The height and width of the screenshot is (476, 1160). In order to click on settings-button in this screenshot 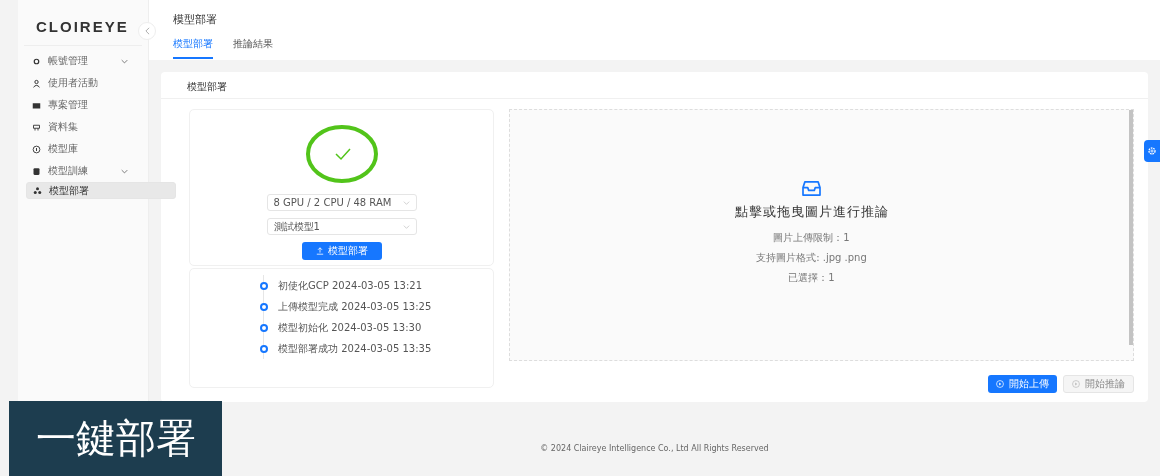, I will do `click(1152, 151)`.